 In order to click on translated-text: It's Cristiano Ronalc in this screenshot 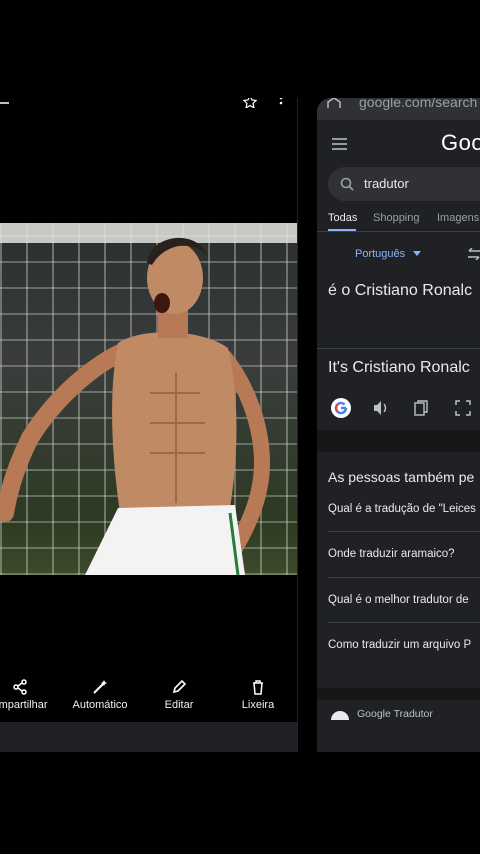, I will do `click(399, 367)`.